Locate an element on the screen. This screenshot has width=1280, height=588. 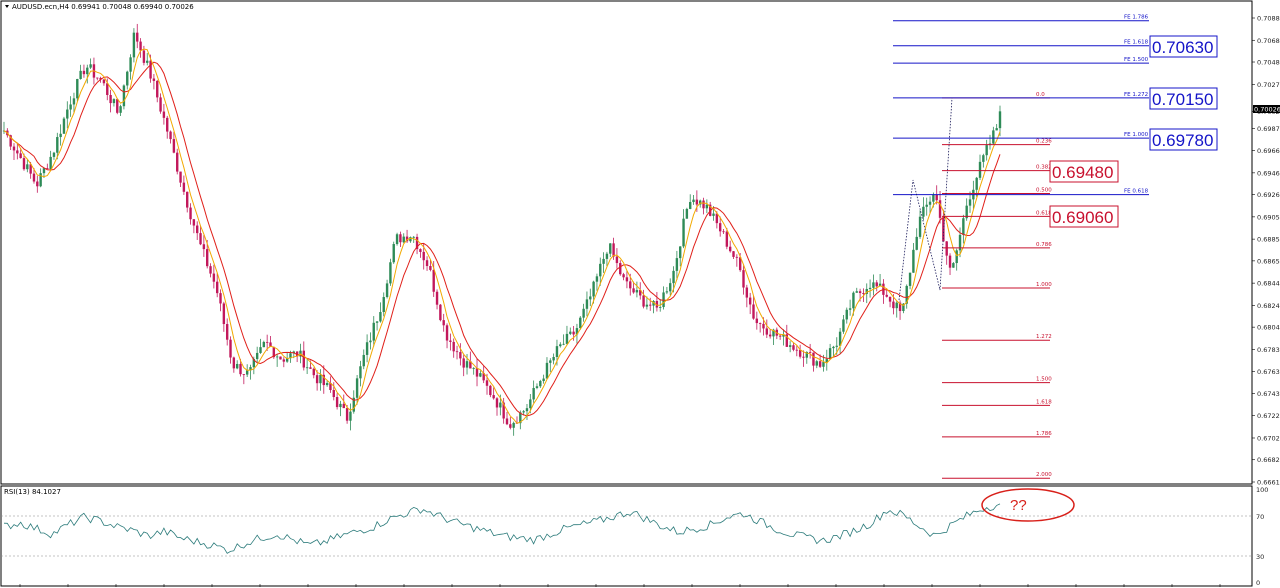
fib-exp-label: FE 1.786 is located at coordinates (1136, 18).